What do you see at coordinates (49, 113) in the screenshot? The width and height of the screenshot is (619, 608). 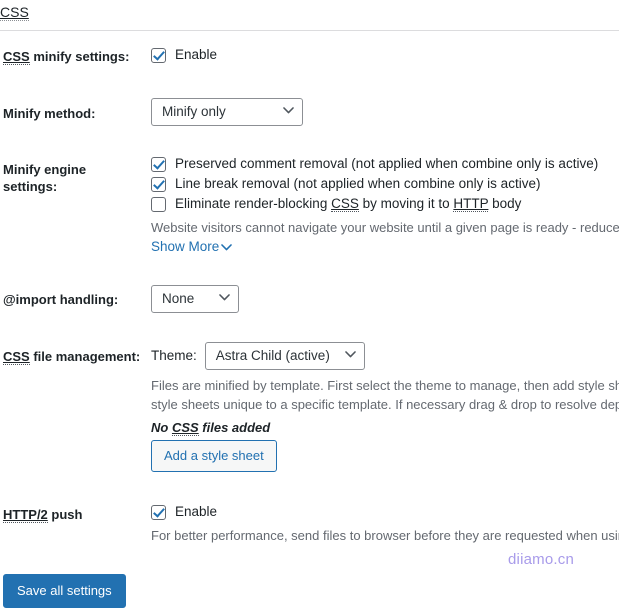 I see `label-minify-method: Minify method:` at bounding box center [49, 113].